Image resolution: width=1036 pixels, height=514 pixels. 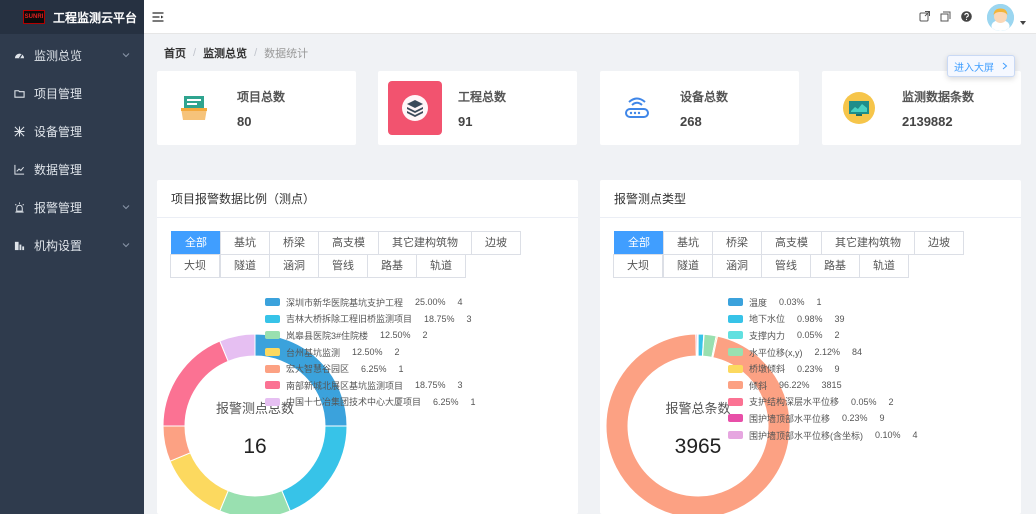 What do you see at coordinates (370, 368) in the screenshot?
I see `legend-item: 宏大智慧谷园区 6.25% 1` at bounding box center [370, 368].